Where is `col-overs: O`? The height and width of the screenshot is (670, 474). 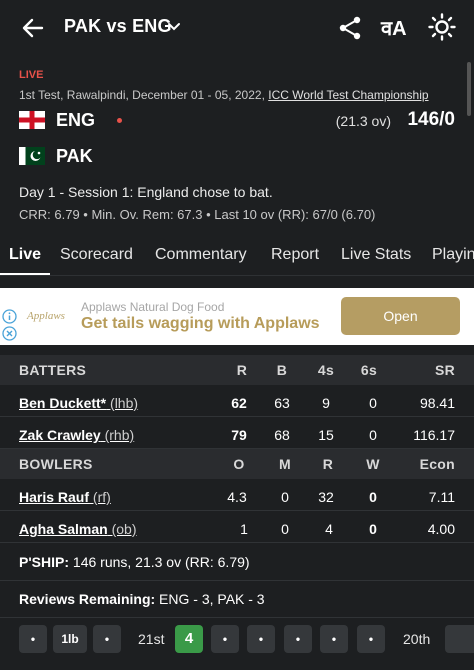
col-overs: O is located at coordinates (239, 464).